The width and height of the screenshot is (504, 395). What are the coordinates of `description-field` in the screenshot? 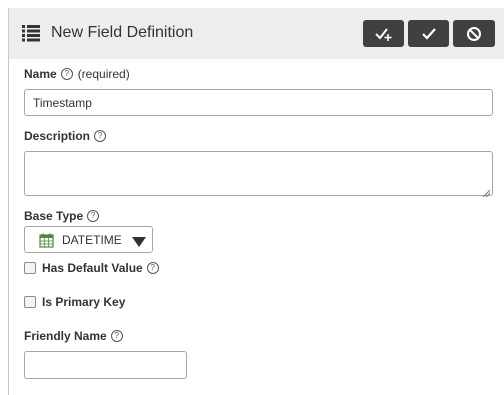 It's located at (258, 173).